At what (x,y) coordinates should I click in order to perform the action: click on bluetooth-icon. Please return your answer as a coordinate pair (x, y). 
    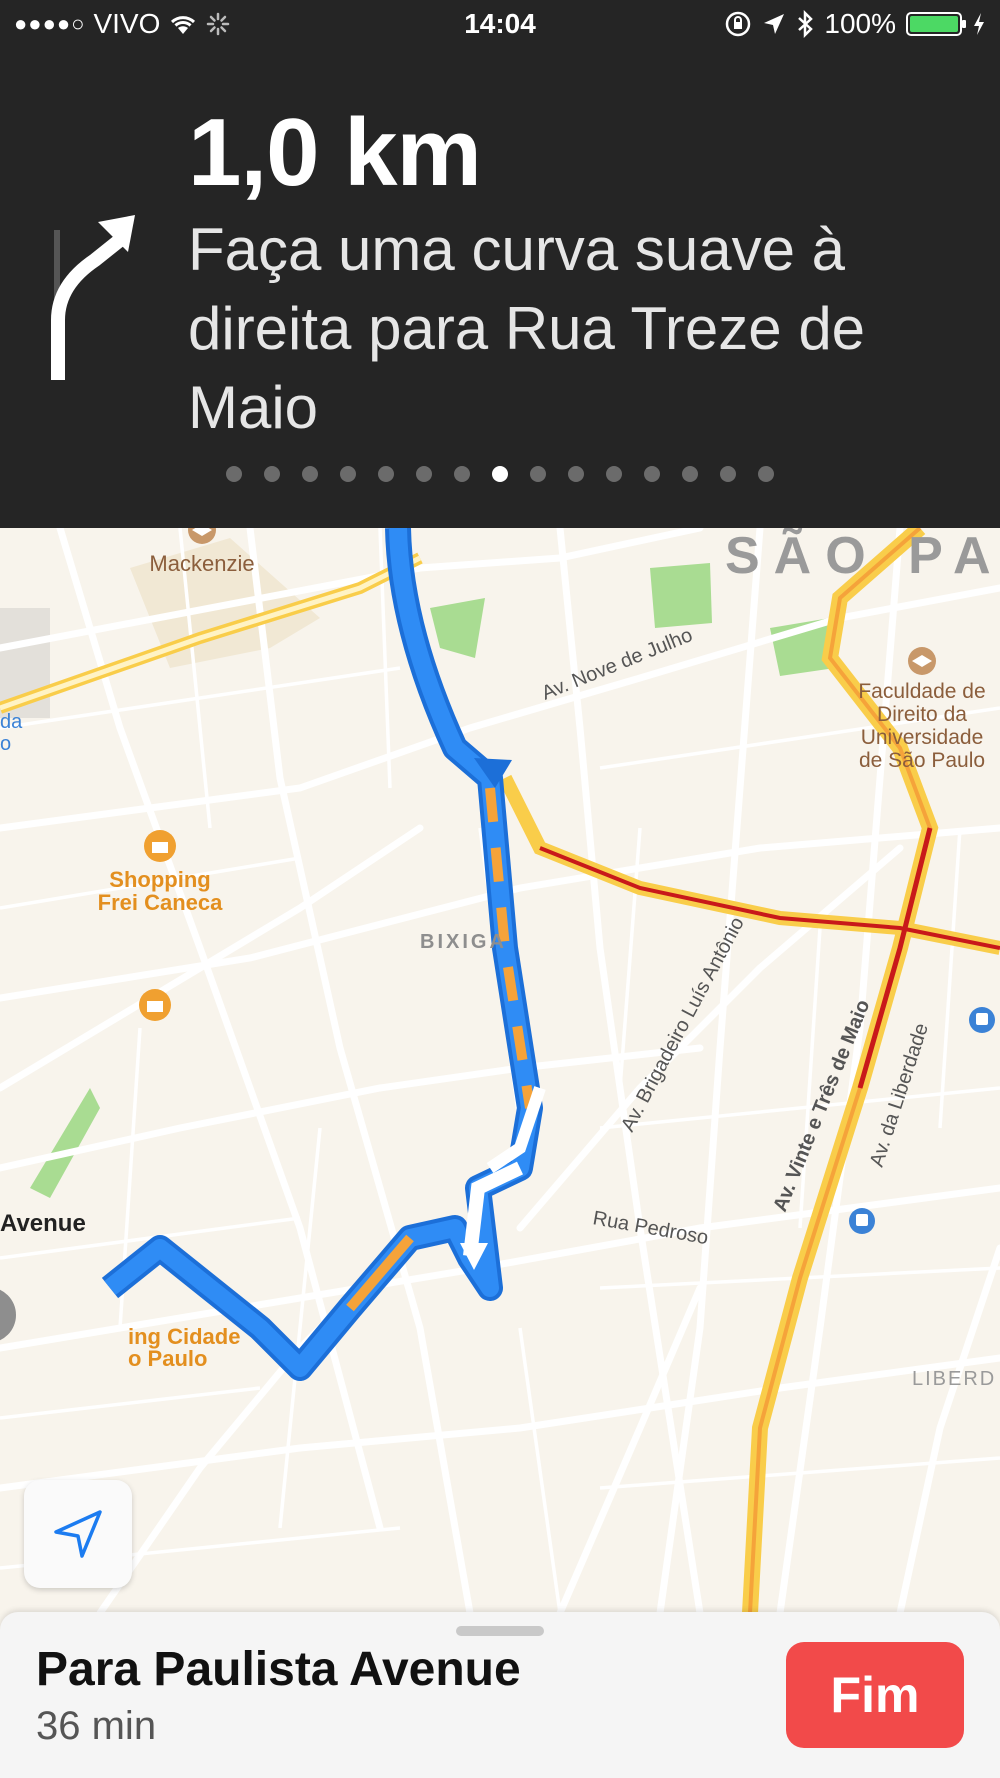
    Looking at the image, I should click on (806, 24).